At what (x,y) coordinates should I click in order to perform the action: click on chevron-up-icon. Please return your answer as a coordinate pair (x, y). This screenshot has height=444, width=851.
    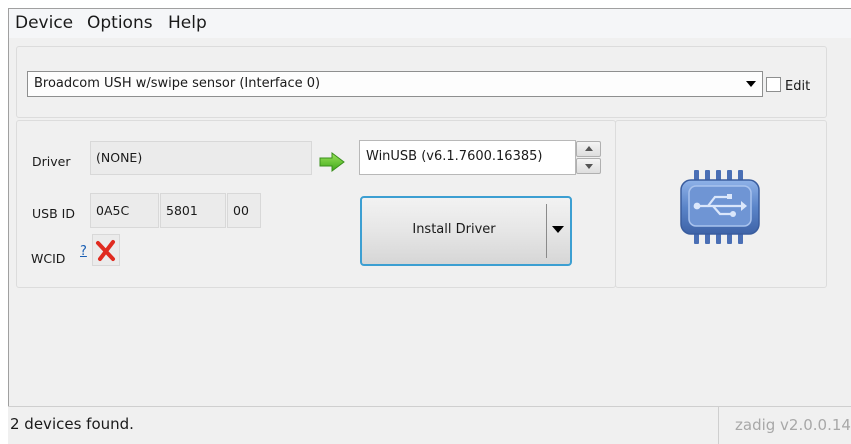
    Looking at the image, I should click on (589, 148).